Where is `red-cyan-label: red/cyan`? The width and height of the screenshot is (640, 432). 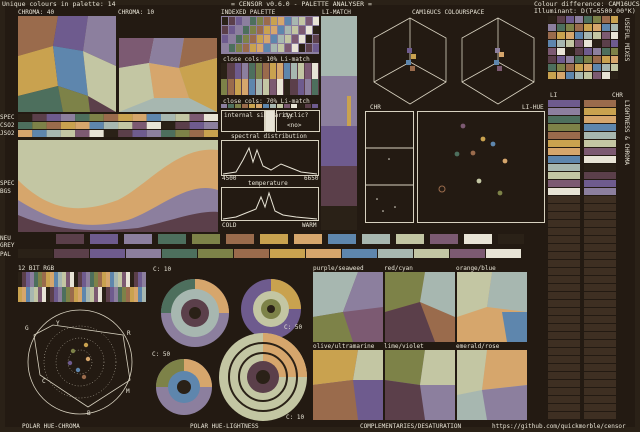
red-cyan-label: red/cyan is located at coordinates (398, 268).